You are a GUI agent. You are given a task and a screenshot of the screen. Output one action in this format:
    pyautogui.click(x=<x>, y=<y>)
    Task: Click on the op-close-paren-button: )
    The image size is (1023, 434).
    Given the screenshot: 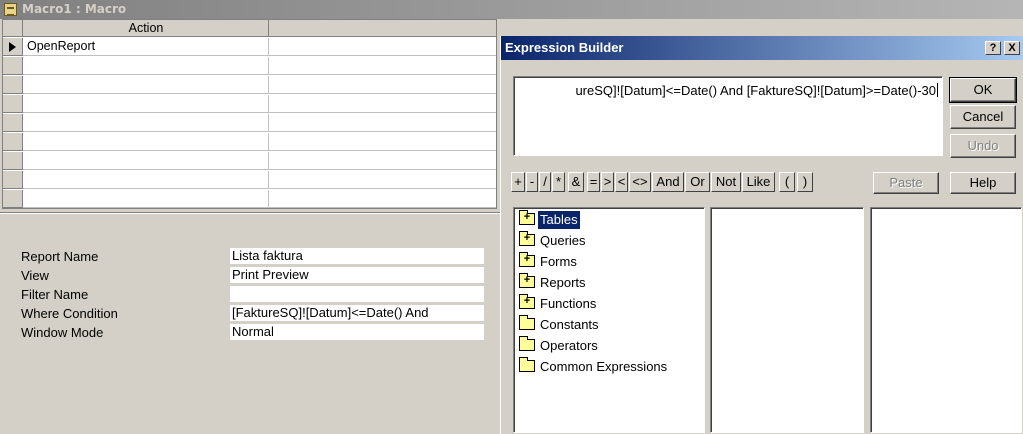 What is the action you would take?
    pyautogui.click(x=805, y=182)
    